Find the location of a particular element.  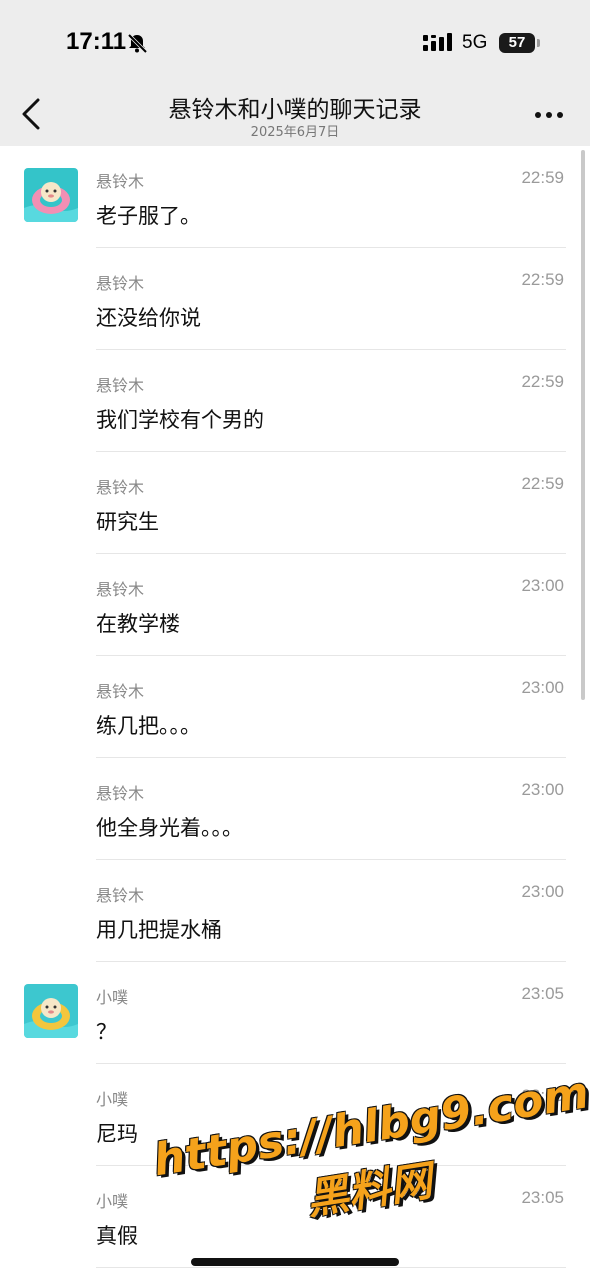

more-dots-icon is located at coordinates (549, 115).